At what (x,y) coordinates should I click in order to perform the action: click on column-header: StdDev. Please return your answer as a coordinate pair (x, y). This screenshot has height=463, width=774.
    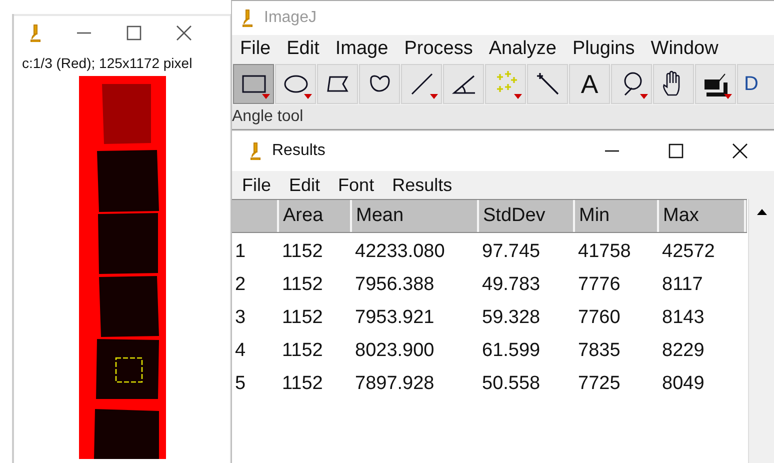
    Looking at the image, I should click on (527, 216).